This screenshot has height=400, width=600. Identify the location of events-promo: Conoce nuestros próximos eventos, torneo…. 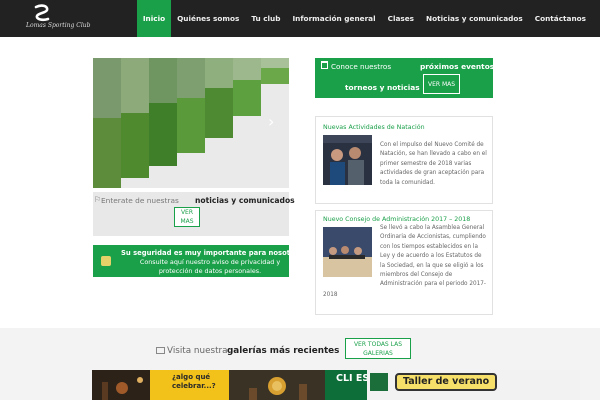
(406, 78).